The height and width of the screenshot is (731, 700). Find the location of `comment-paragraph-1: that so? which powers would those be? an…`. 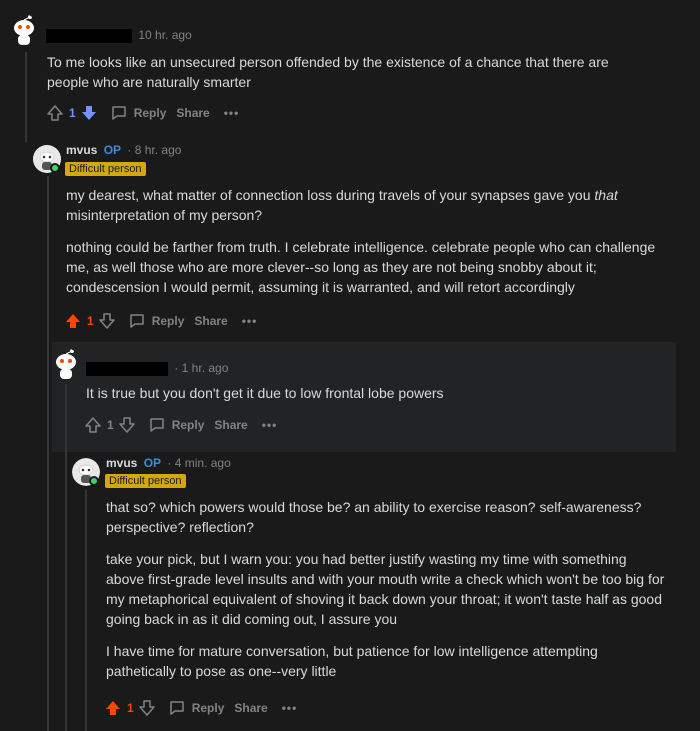

comment-paragraph-1: that so? which powers would those be? an… is located at coordinates (374, 517).